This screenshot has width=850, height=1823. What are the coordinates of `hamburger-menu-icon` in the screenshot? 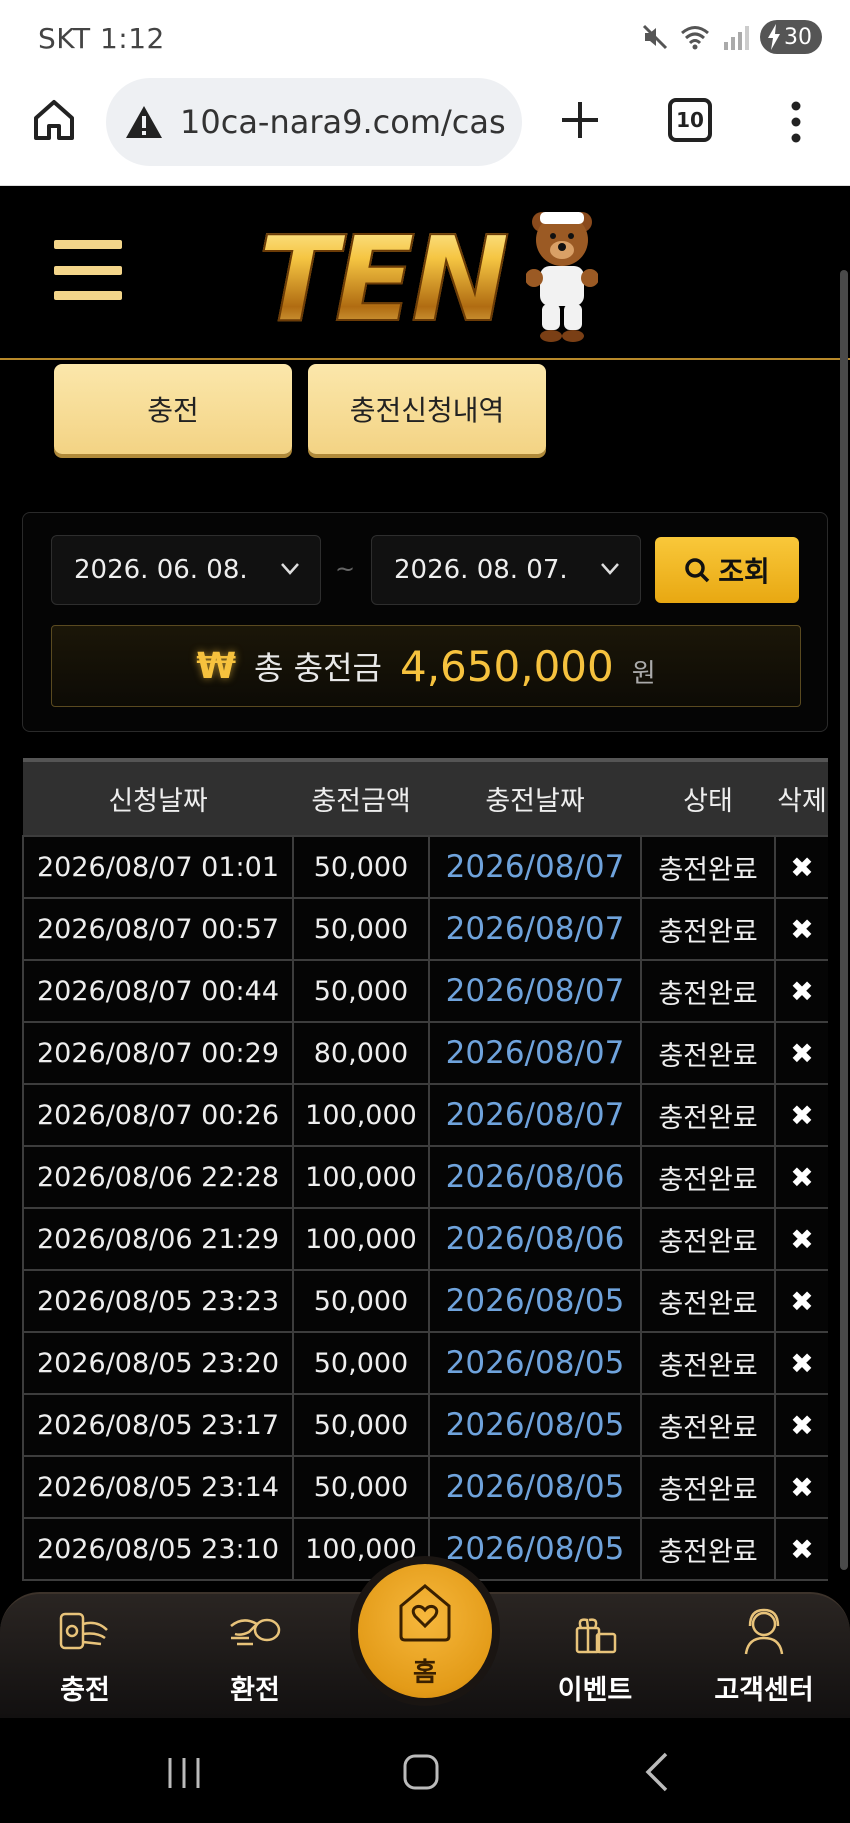 It's located at (88, 270).